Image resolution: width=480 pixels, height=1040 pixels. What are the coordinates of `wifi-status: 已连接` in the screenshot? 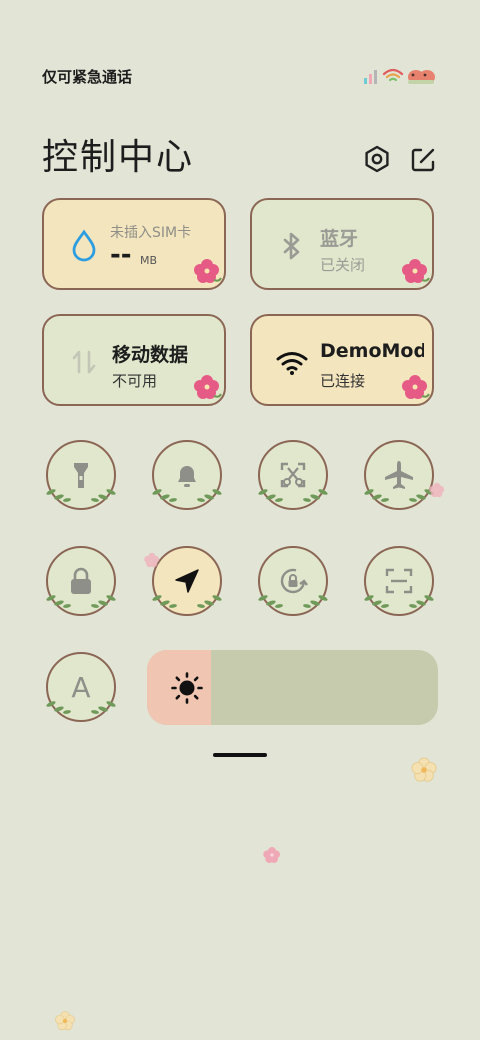 It's located at (343, 381).